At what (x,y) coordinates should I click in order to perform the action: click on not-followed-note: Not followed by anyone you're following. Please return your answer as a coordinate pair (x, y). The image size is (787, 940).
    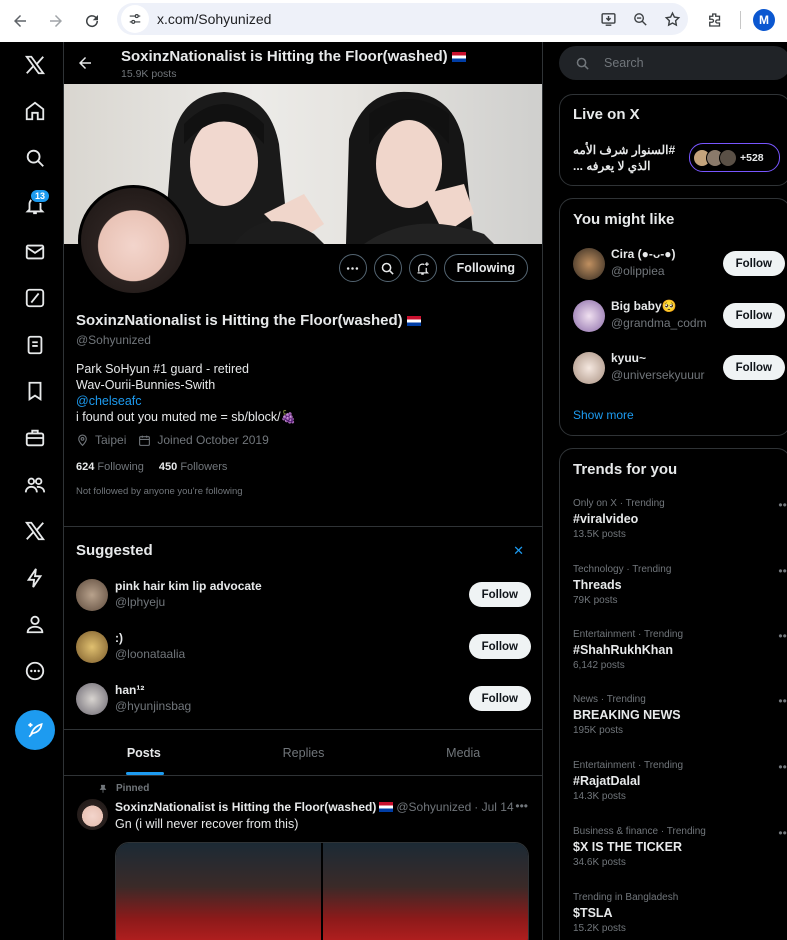
    Looking at the image, I should click on (159, 491).